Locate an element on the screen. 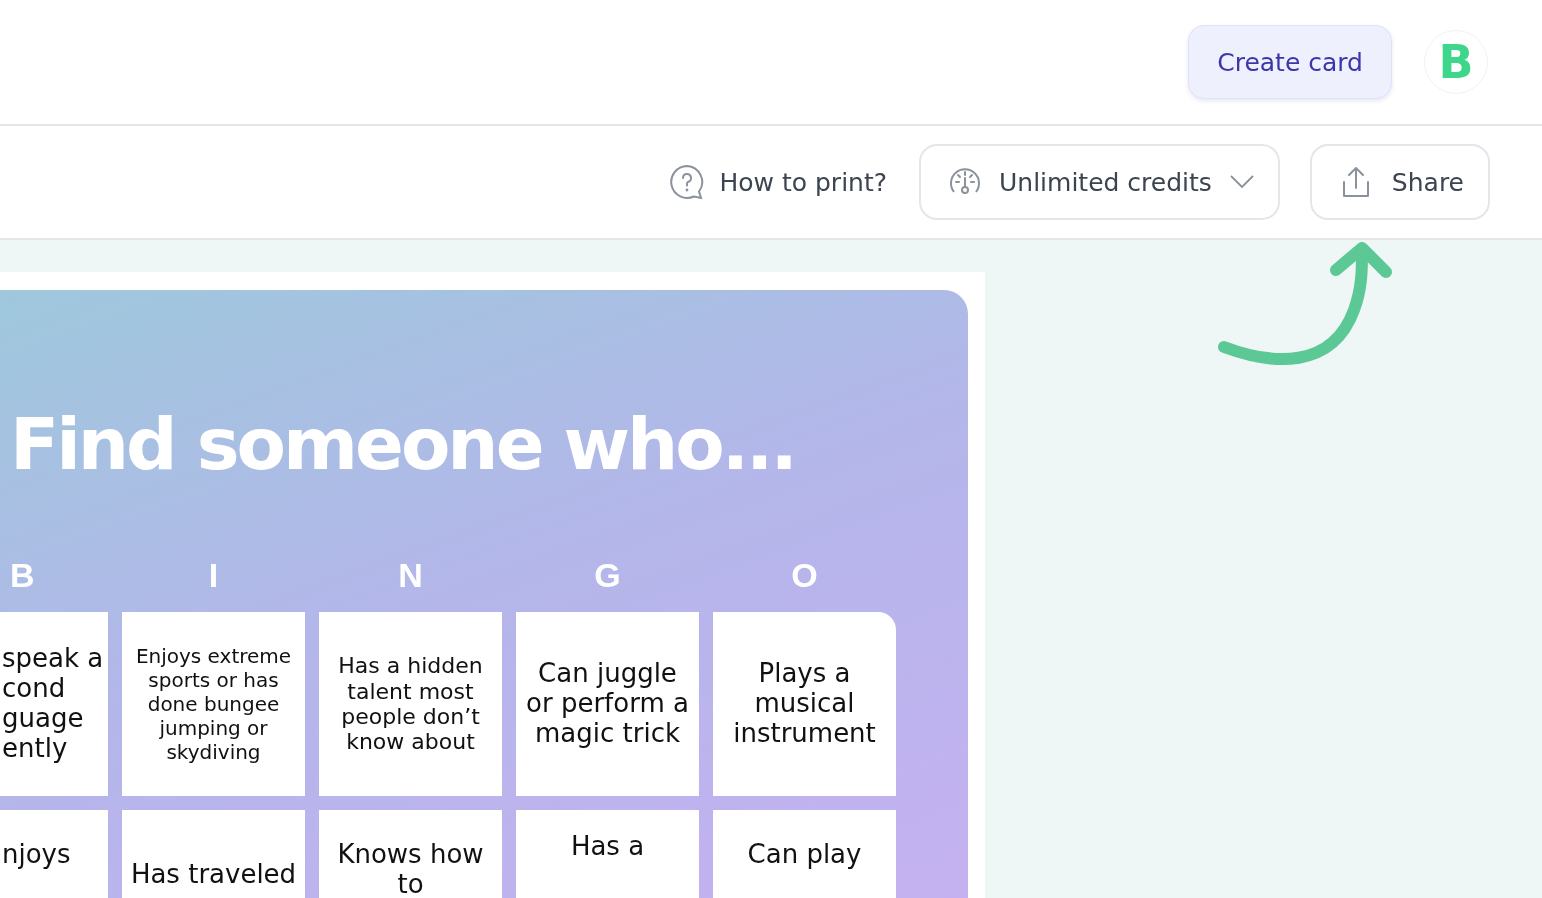 Image resolution: width=1542 pixels, height=898 pixels. bingo-cell: Has a is located at coordinates (607, 854).